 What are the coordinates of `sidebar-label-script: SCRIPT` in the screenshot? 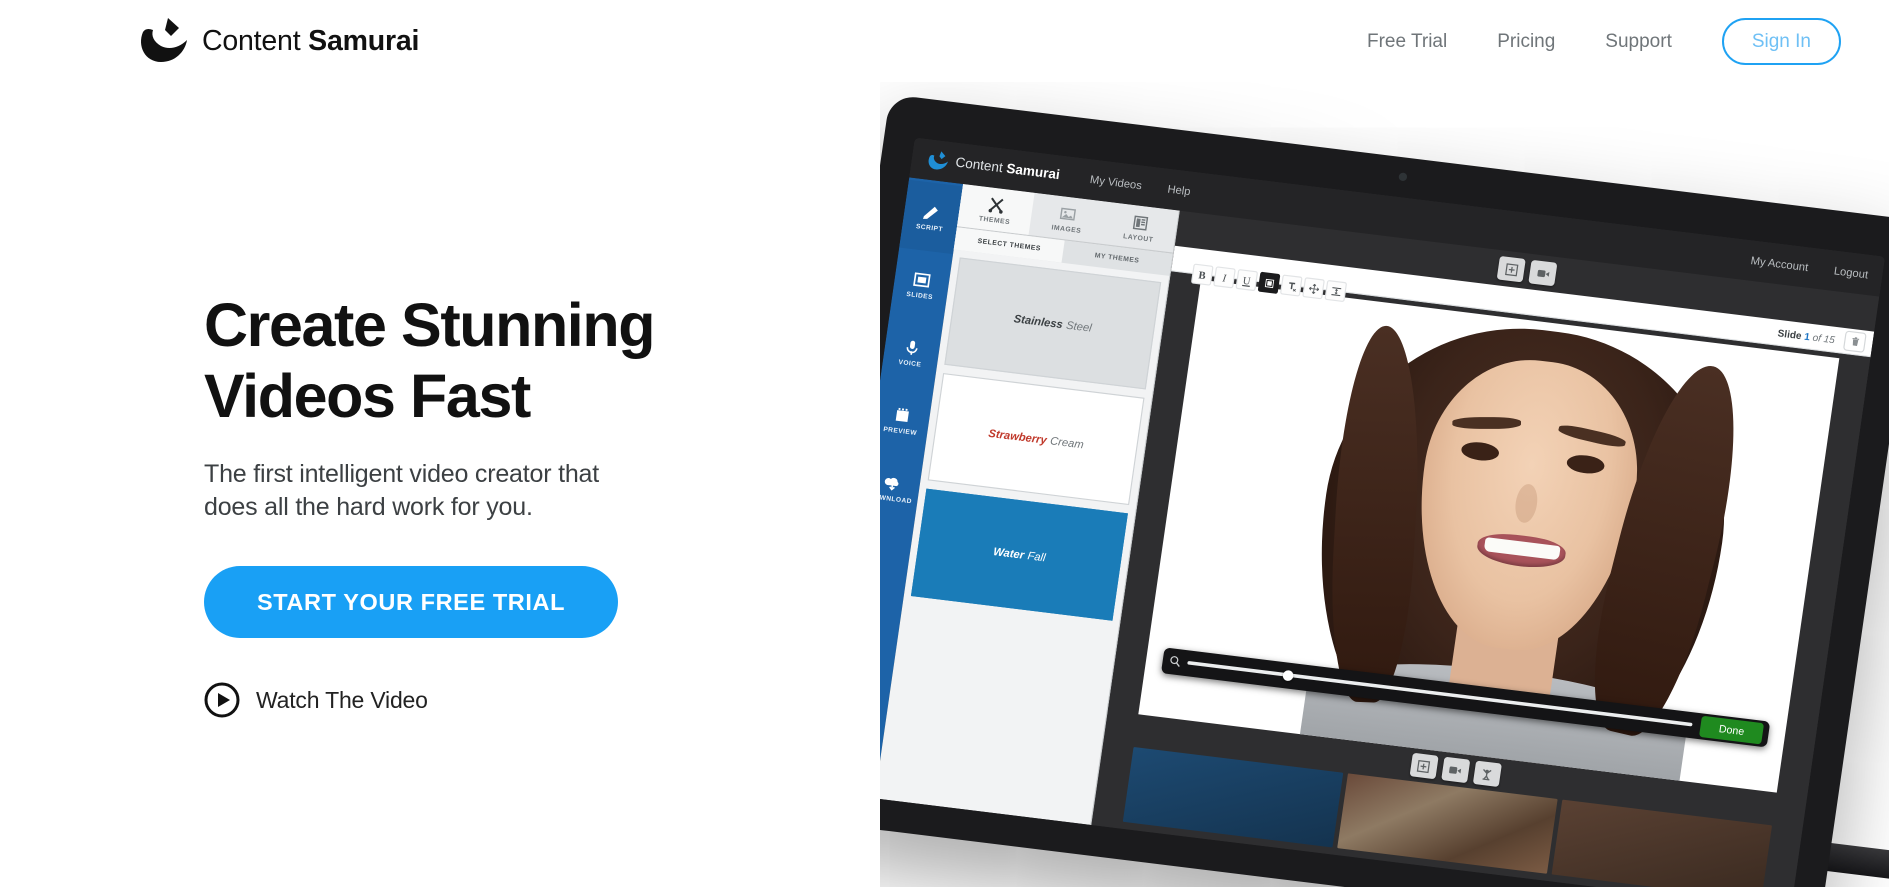 It's located at (929, 228).